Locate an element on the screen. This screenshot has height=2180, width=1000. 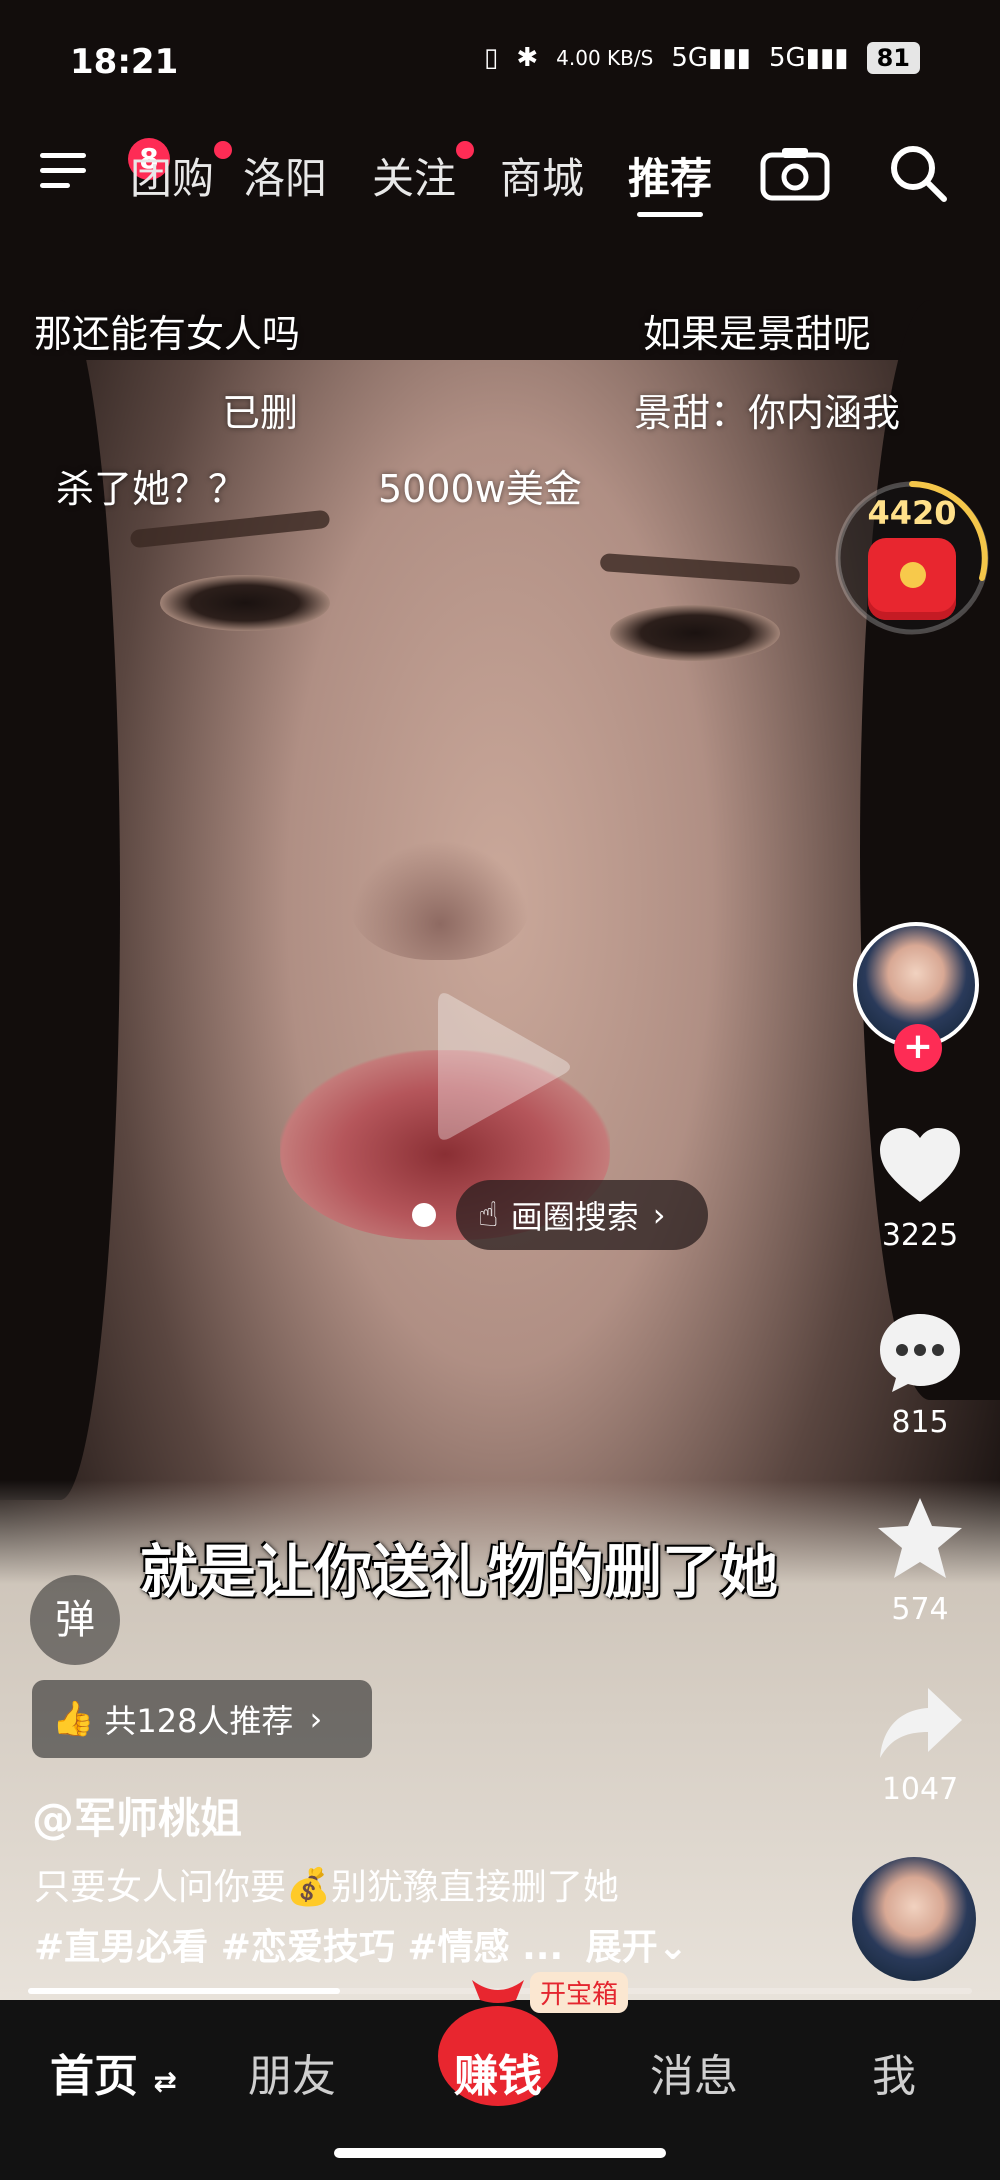
danmaku-toggle: 弹 is located at coordinates (75, 1620).